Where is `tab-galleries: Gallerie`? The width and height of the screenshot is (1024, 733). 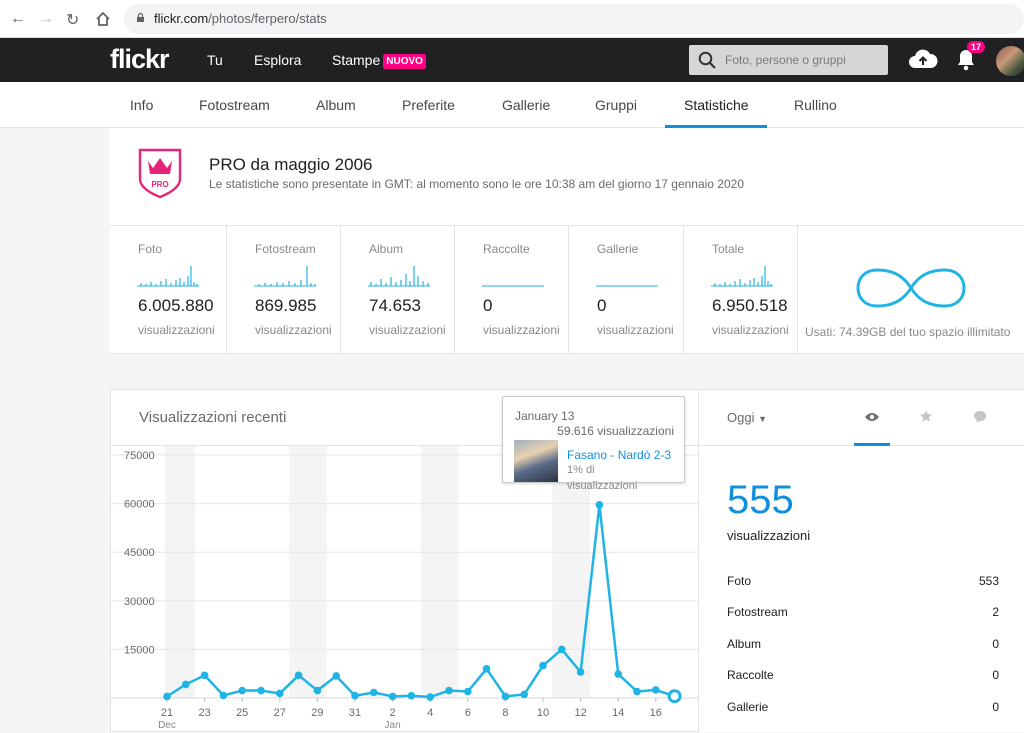
tab-galleries: Gallerie is located at coordinates (526, 105).